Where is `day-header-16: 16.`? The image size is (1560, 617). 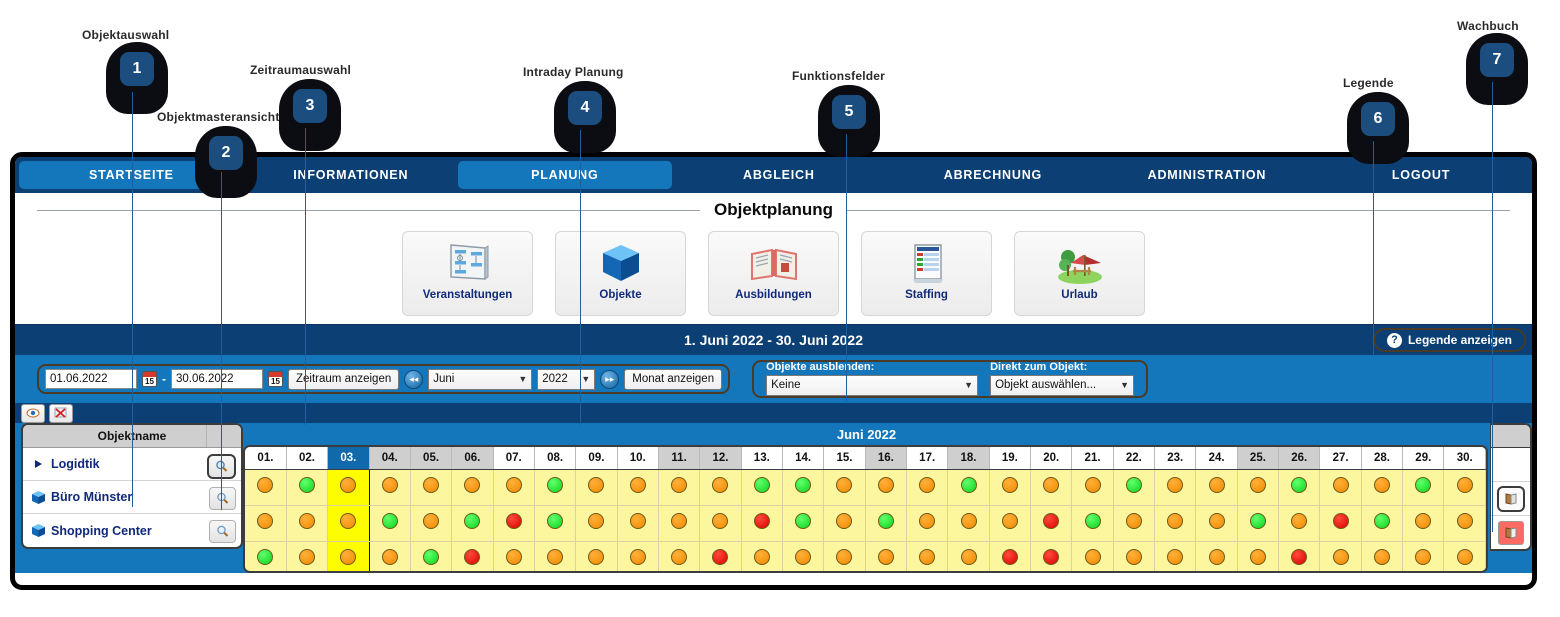 day-header-16: 16. is located at coordinates (886, 458).